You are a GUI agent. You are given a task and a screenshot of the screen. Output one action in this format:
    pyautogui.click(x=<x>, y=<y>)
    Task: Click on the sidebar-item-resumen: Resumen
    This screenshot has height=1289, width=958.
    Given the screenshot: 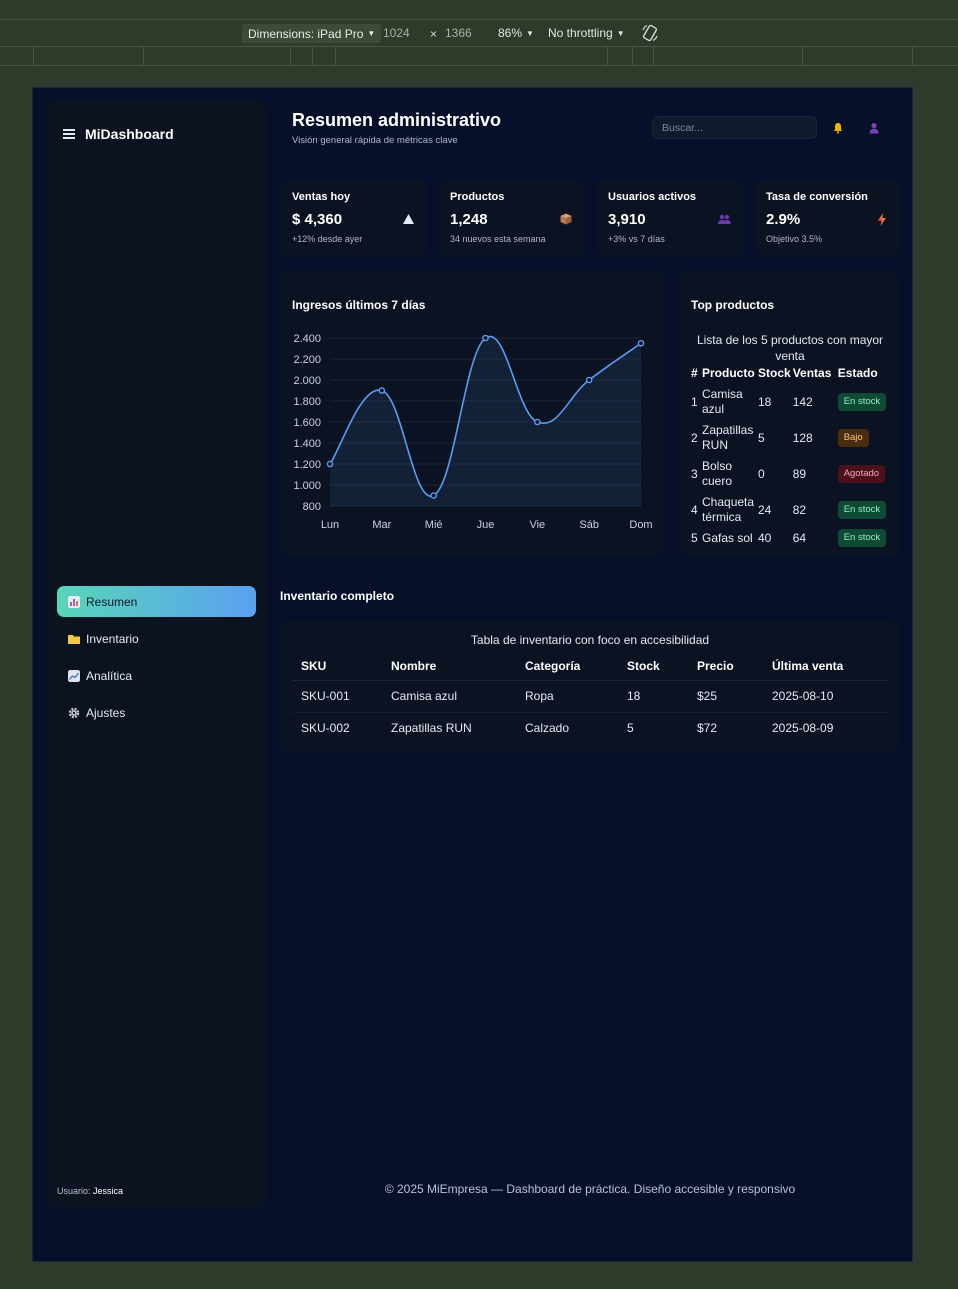 What is the action you would take?
    pyautogui.click(x=156, y=601)
    